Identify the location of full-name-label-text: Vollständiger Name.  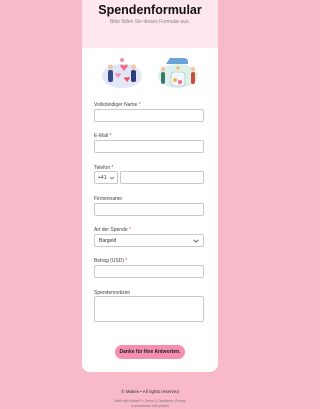
(116, 105).